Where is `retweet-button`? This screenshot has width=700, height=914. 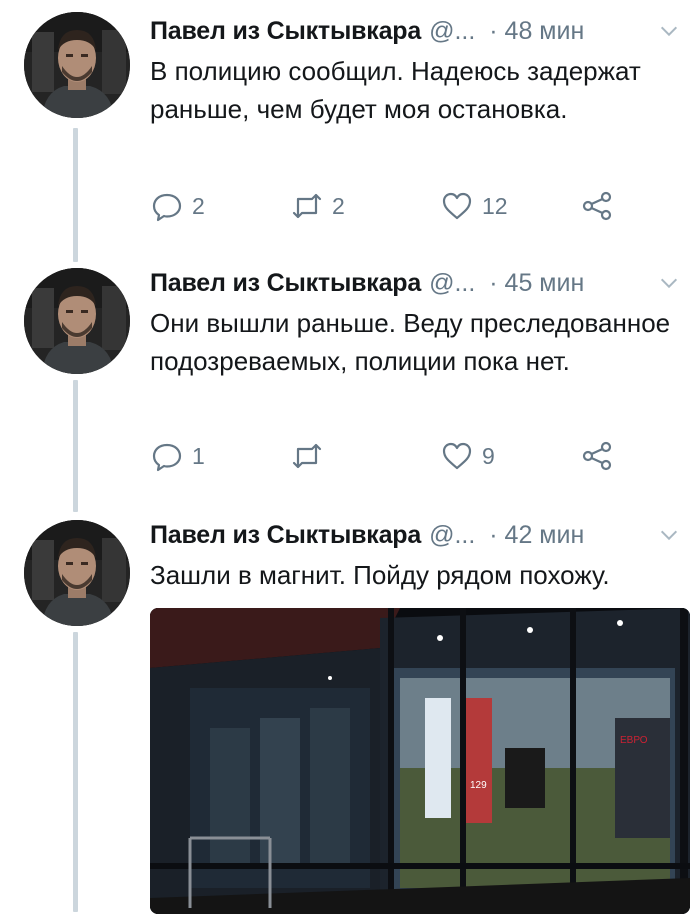
retweet-button is located at coordinates (311, 456).